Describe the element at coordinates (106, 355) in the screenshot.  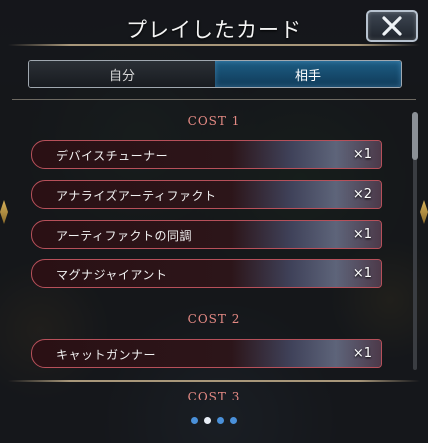
I see `card-name: キャットガンナー` at that location.